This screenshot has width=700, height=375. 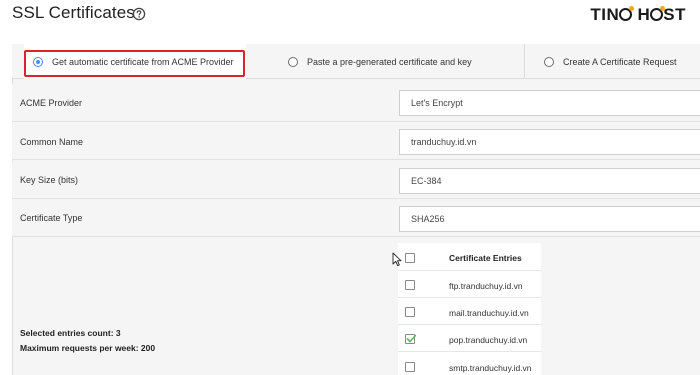 What do you see at coordinates (658, 13) in the screenshot?
I see `brand-logo-o2-icon` at bounding box center [658, 13].